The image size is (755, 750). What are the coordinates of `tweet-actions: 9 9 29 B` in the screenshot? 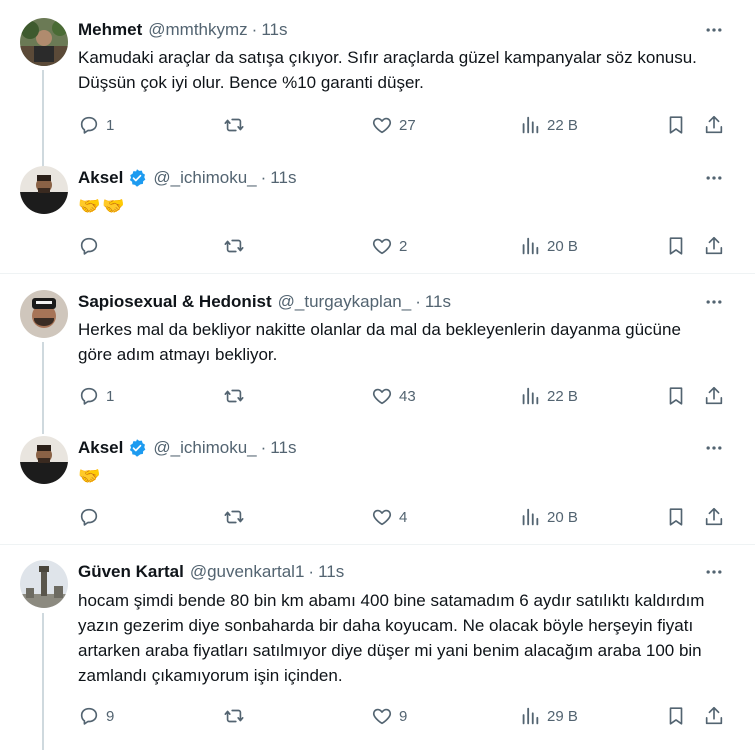 It's located at (403, 716).